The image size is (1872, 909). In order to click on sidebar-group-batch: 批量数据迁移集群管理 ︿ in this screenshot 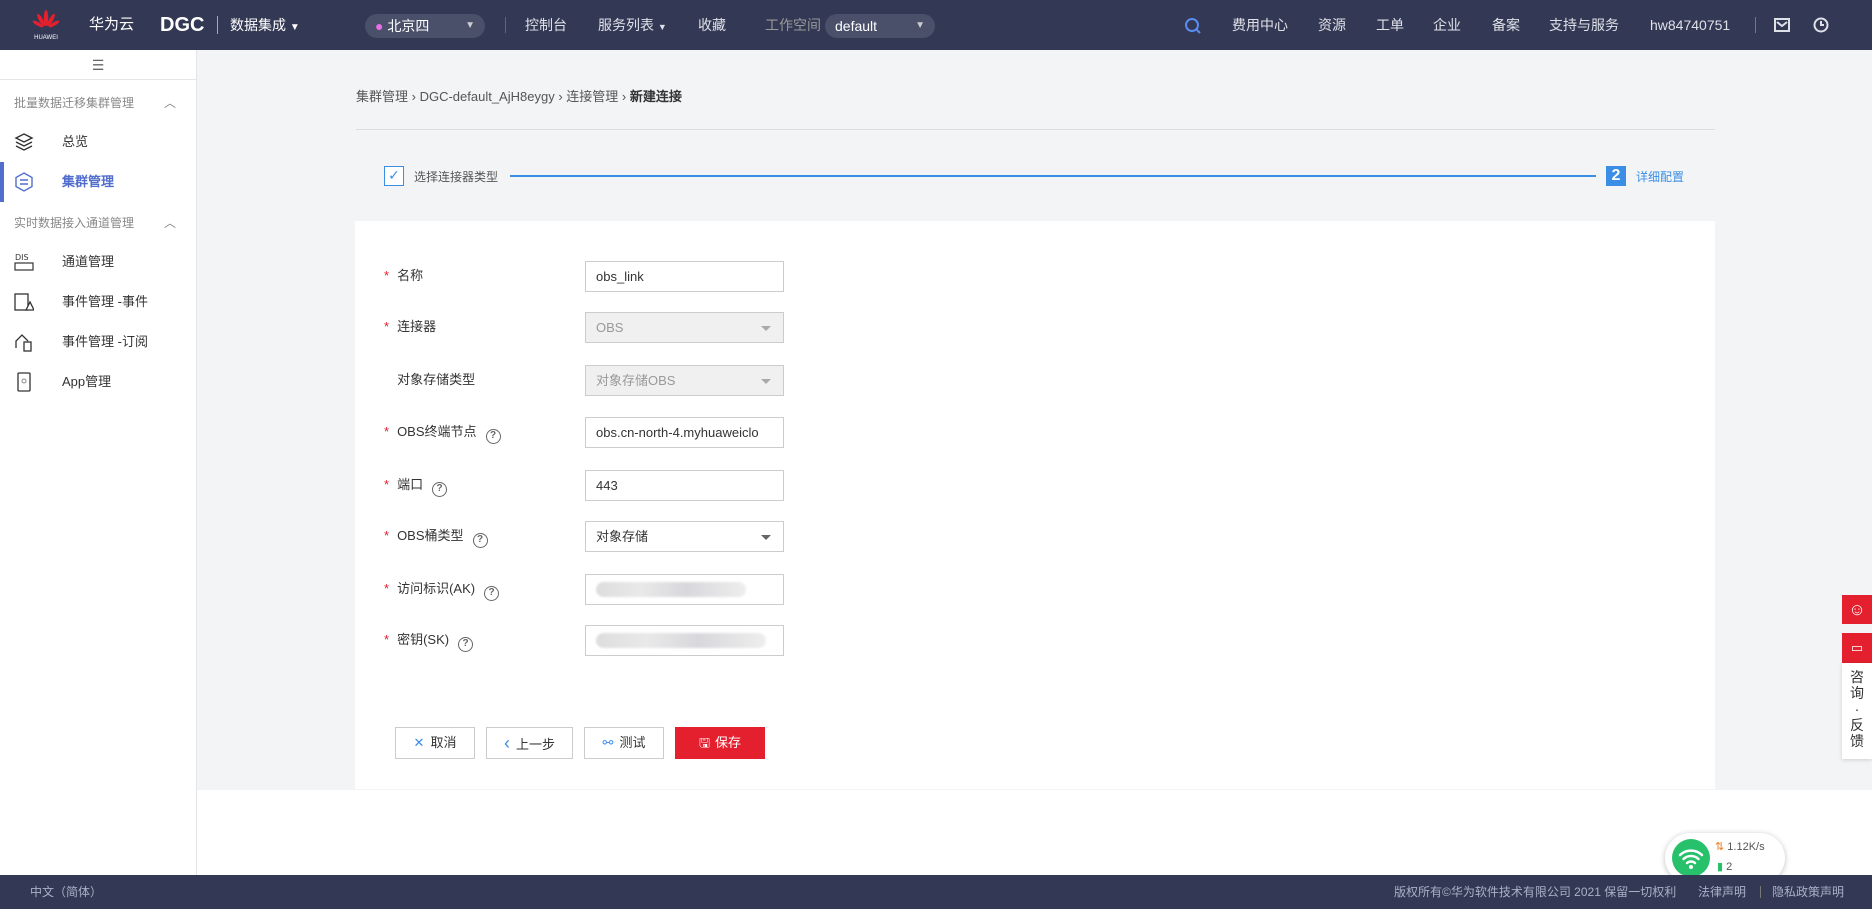, I will do `click(95, 102)`.